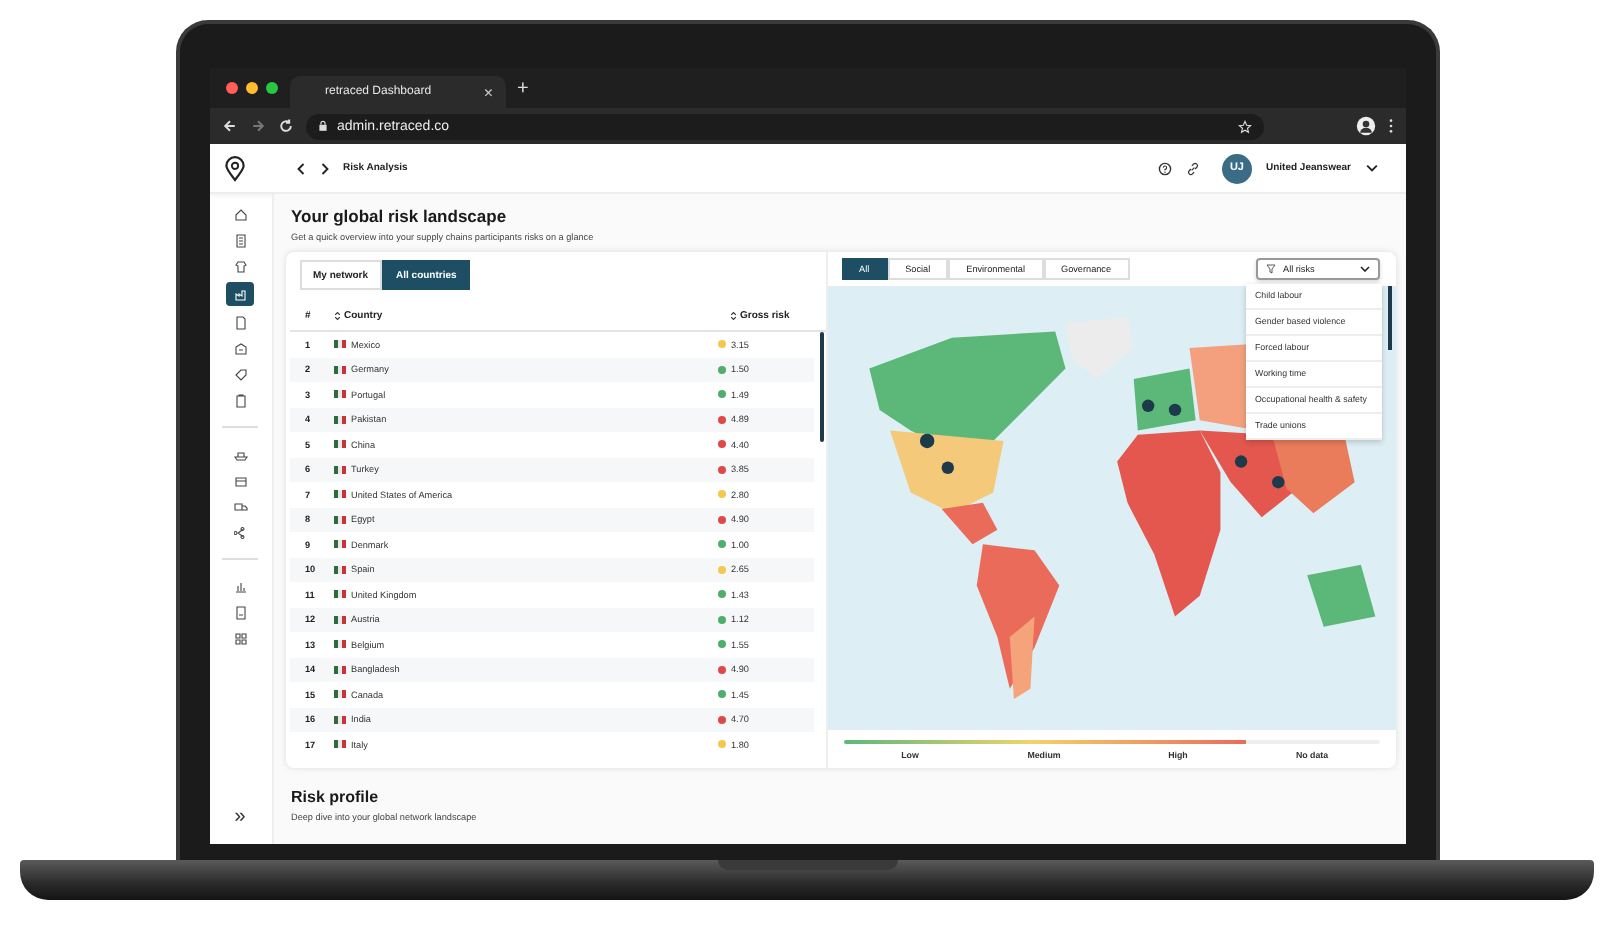 The image size is (1614, 944). I want to click on help-icon, so click(1164, 168).